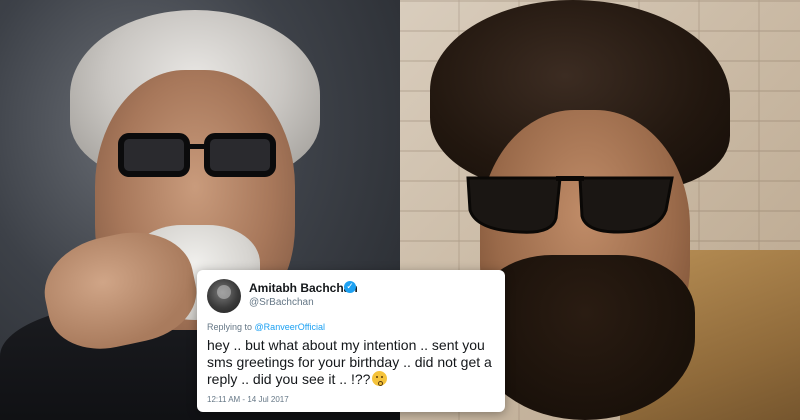 The image size is (800, 420). What do you see at coordinates (230, 327) in the screenshot?
I see `replying-prefix: Replying to` at bounding box center [230, 327].